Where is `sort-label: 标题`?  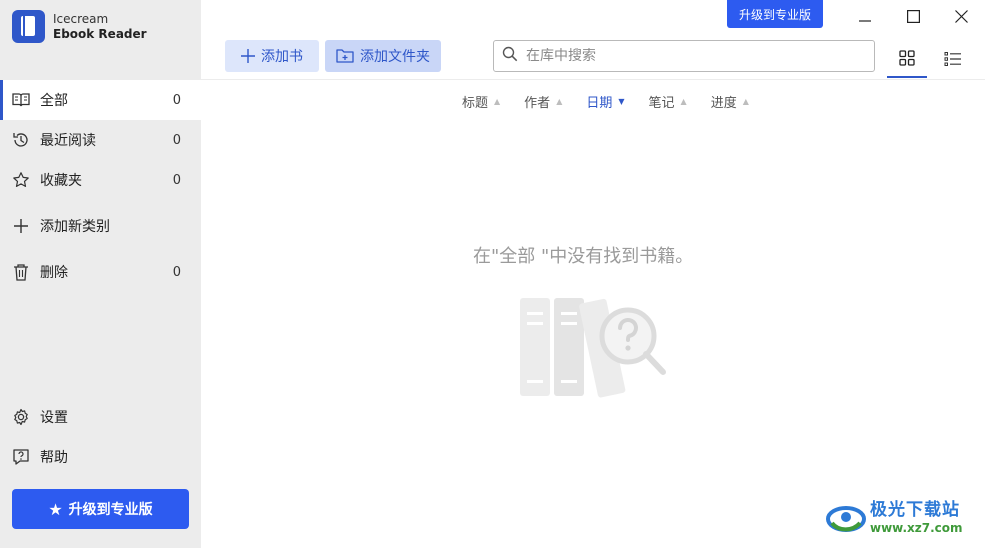
sort-label: 标题 is located at coordinates (475, 103).